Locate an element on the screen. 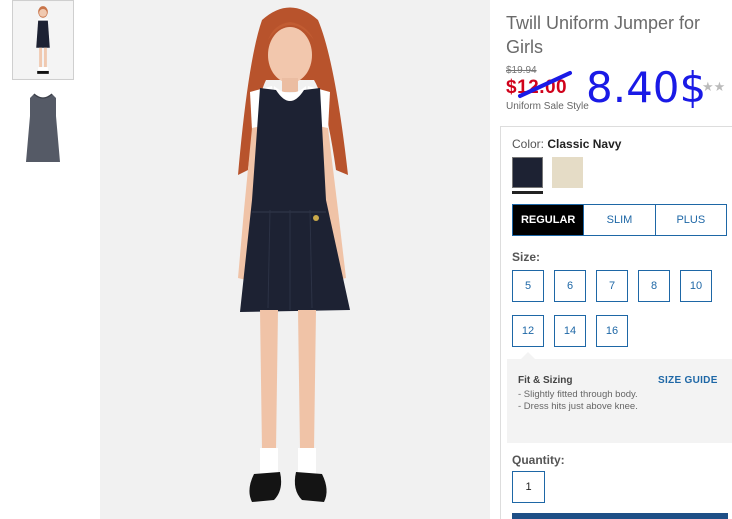 This screenshot has height=519, width=732. thumbnail-model is located at coordinates (43, 40).